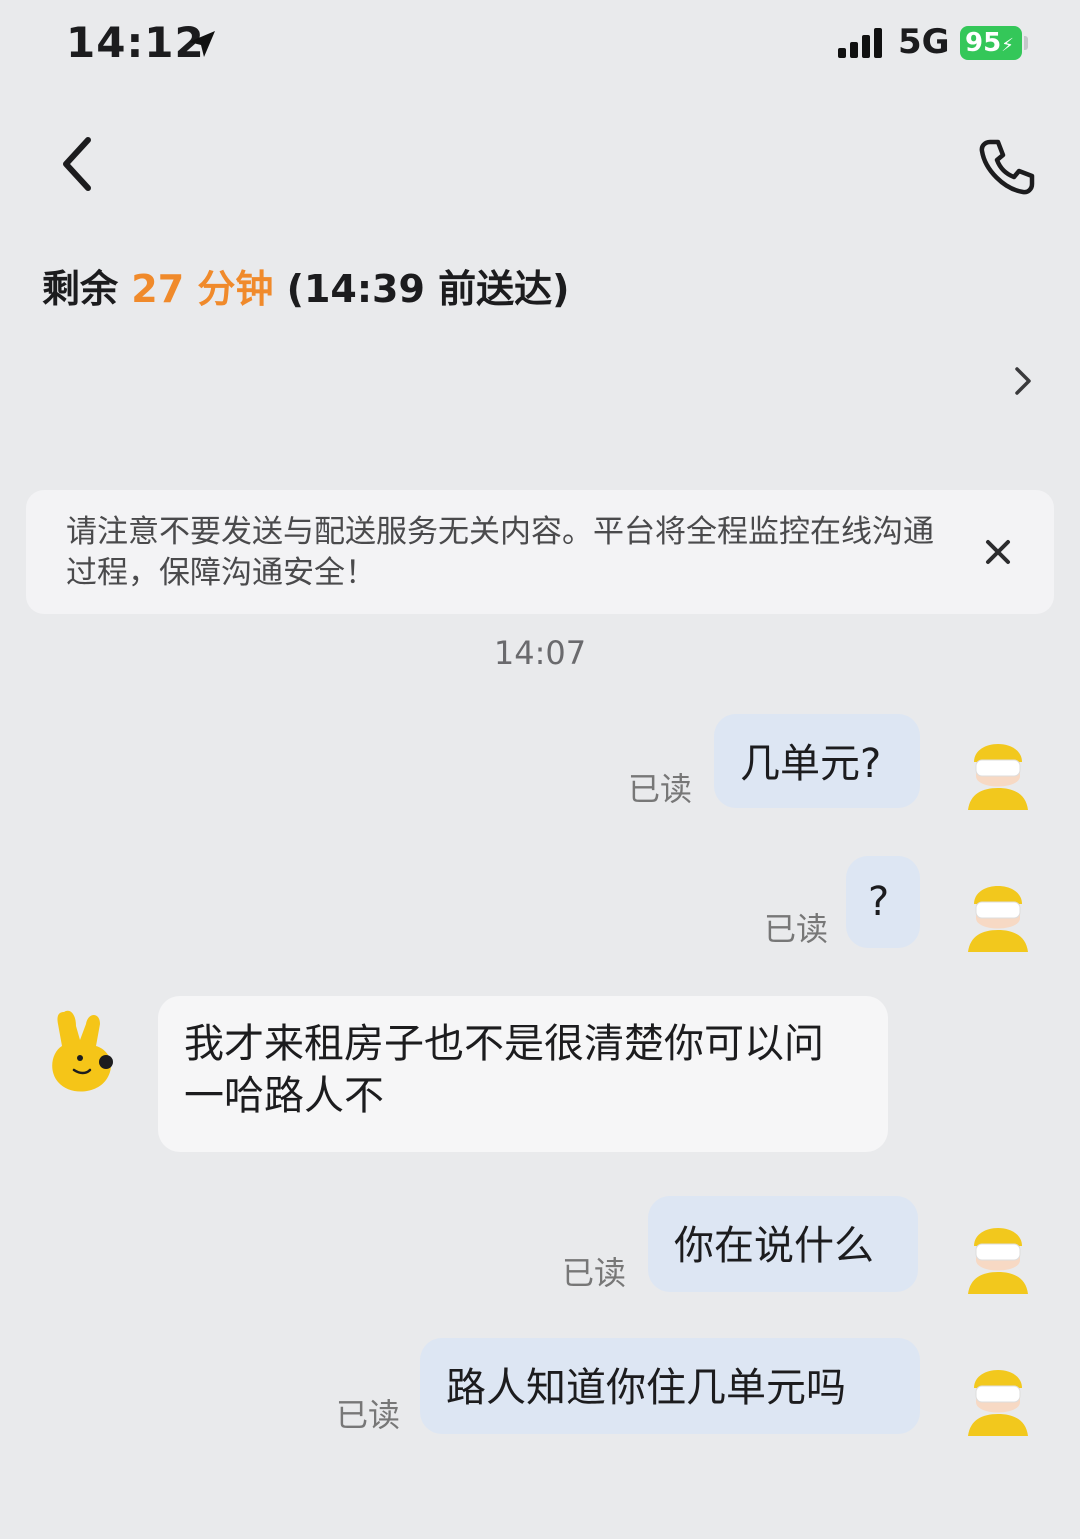 The height and width of the screenshot is (1539, 1080). Describe the element at coordinates (540, 653) in the screenshot. I see `chat-timestamp: 14:07` at that location.